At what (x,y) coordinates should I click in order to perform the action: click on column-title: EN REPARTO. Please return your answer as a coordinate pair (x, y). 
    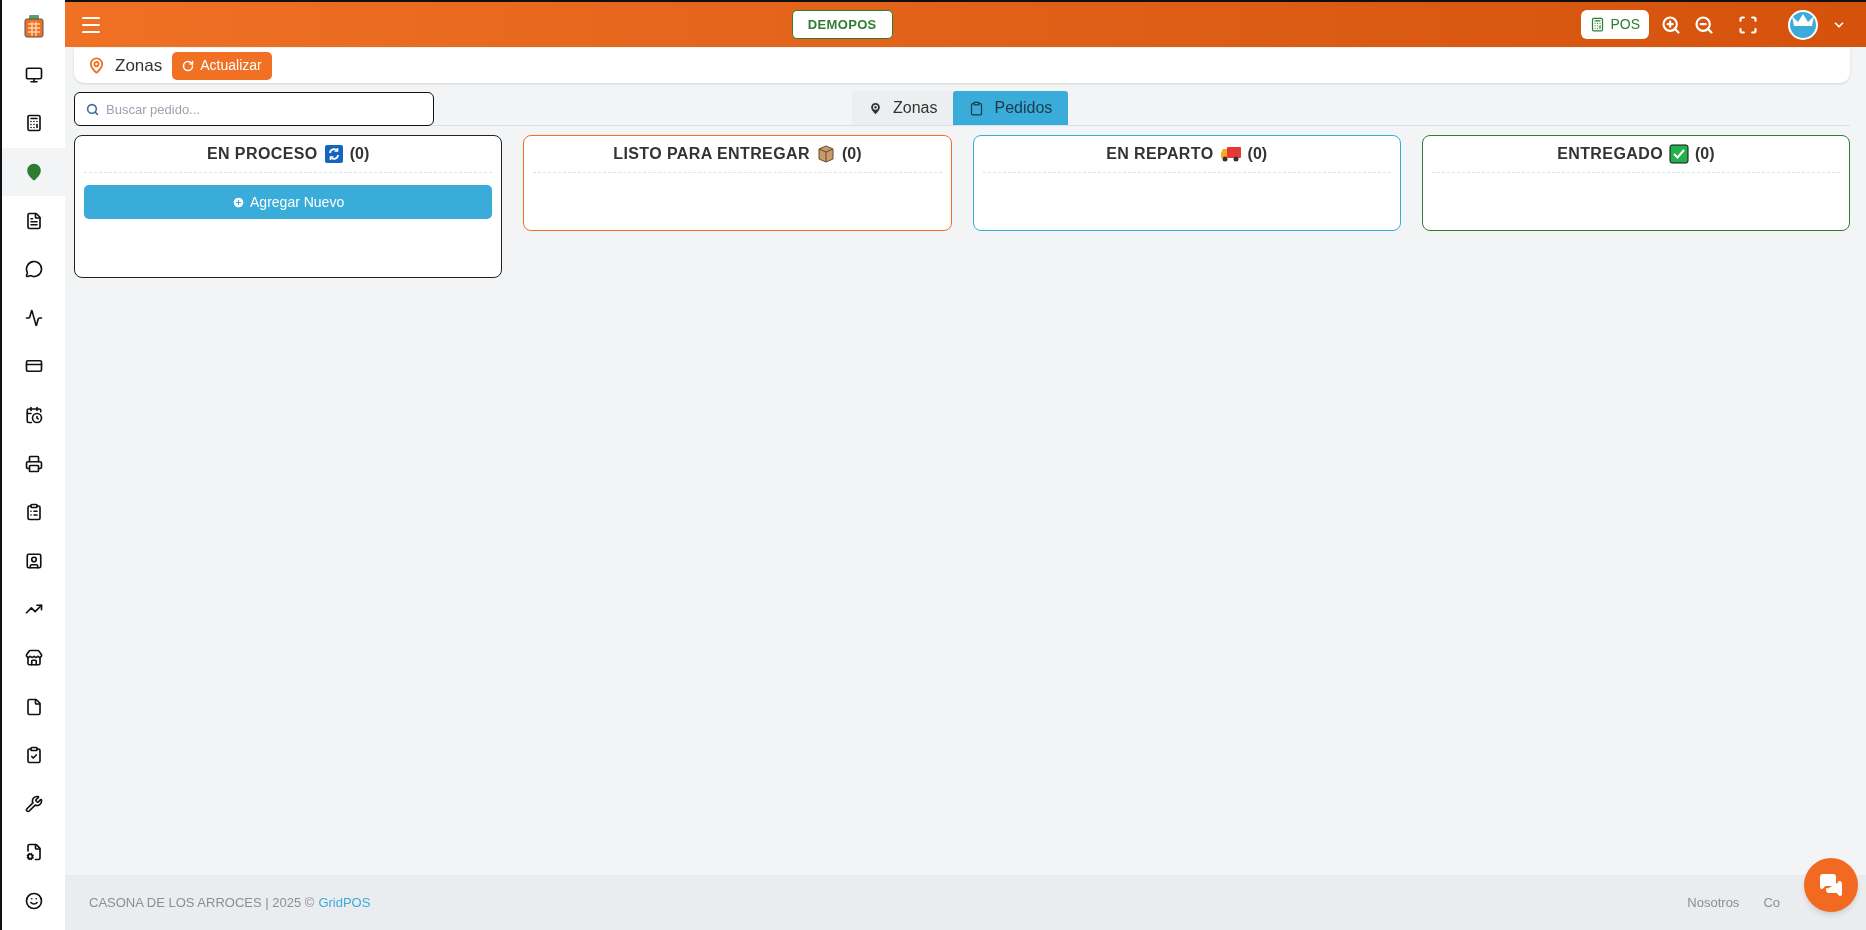
    Looking at the image, I should click on (1160, 154).